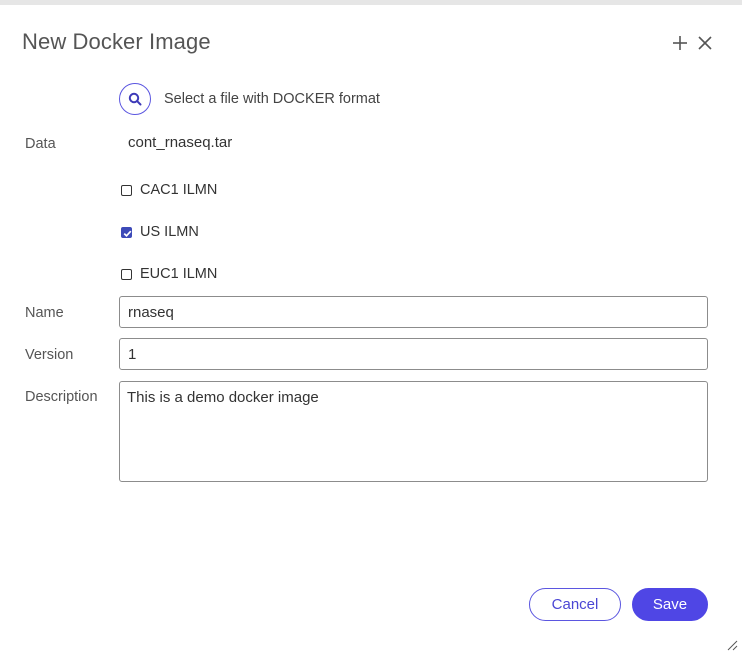  What do you see at coordinates (413, 431) in the screenshot?
I see `description-textarea: This is a demo docker image` at bounding box center [413, 431].